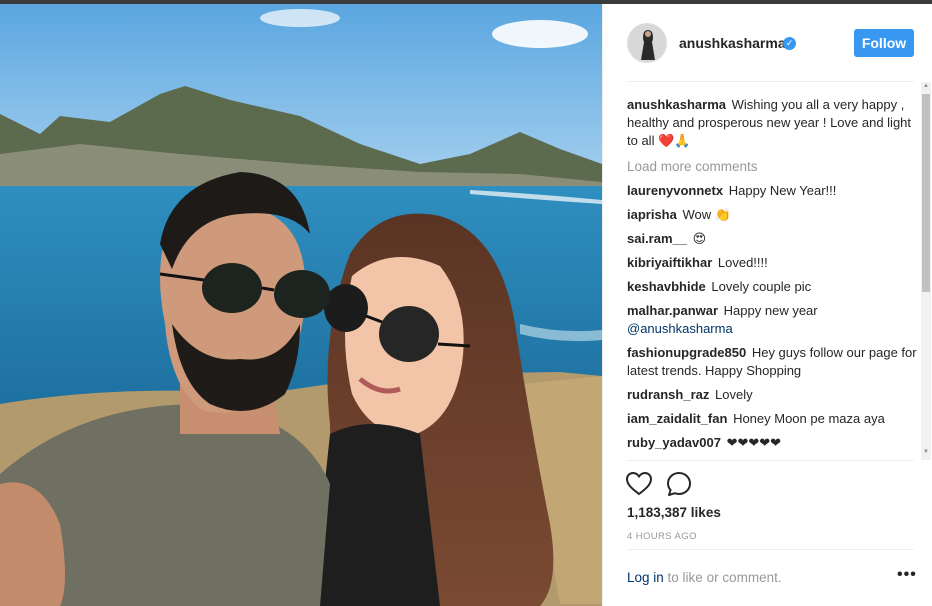 This screenshot has height=606, width=932. What do you see at coordinates (699, 238) in the screenshot?
I see `comment-text: 😍` at bounding box center [699, 238].